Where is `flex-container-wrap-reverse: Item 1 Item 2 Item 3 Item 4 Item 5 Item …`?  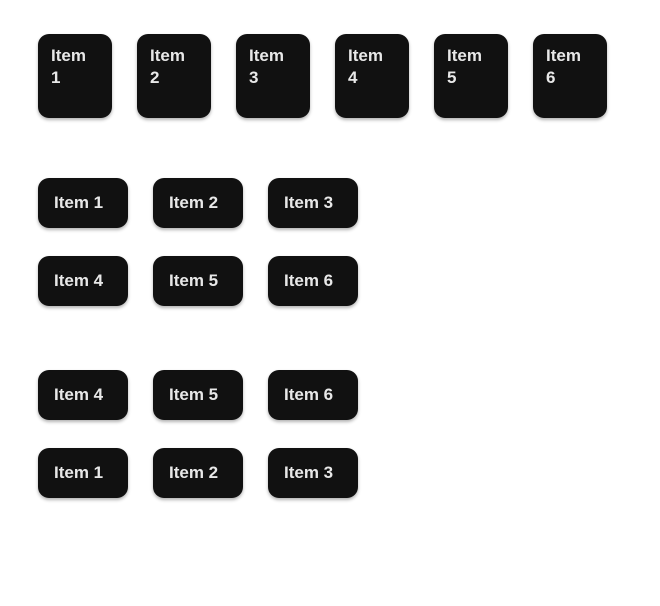 flex-container-wrap-reverse: Item 1 Item 2 Item 3 Item 4 Item 5 Item … is located at coordinates (228, 434).